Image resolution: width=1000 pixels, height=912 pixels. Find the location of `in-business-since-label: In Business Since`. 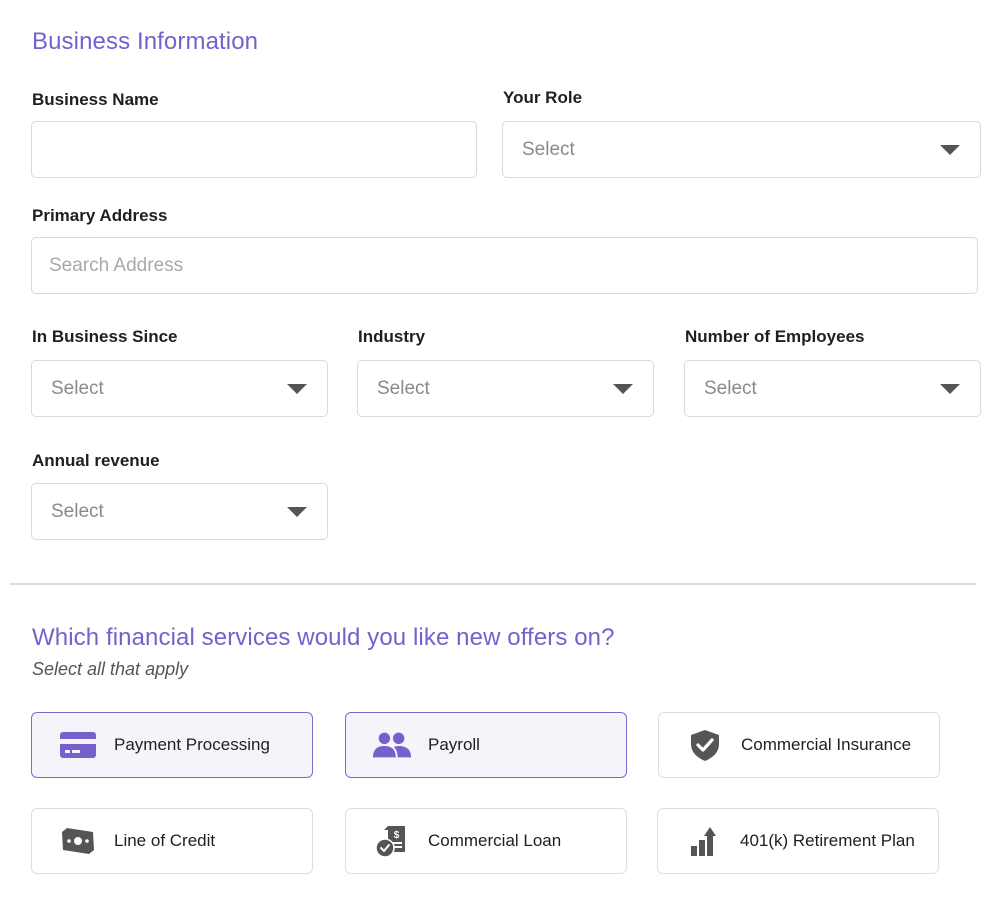

in-business-since-label: In Business Since is located at coordinates (105, 336).